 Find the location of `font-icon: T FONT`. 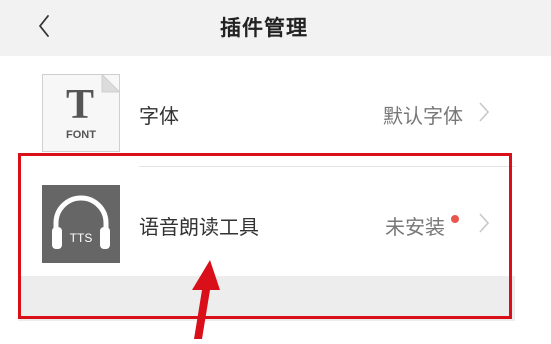

font-icon: T FONT is located at coordinates (81, 114).